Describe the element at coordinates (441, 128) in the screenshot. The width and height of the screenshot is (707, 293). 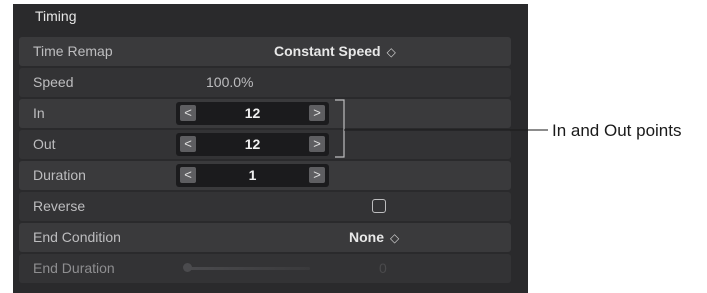
I see `in-out-bracket` at that location.